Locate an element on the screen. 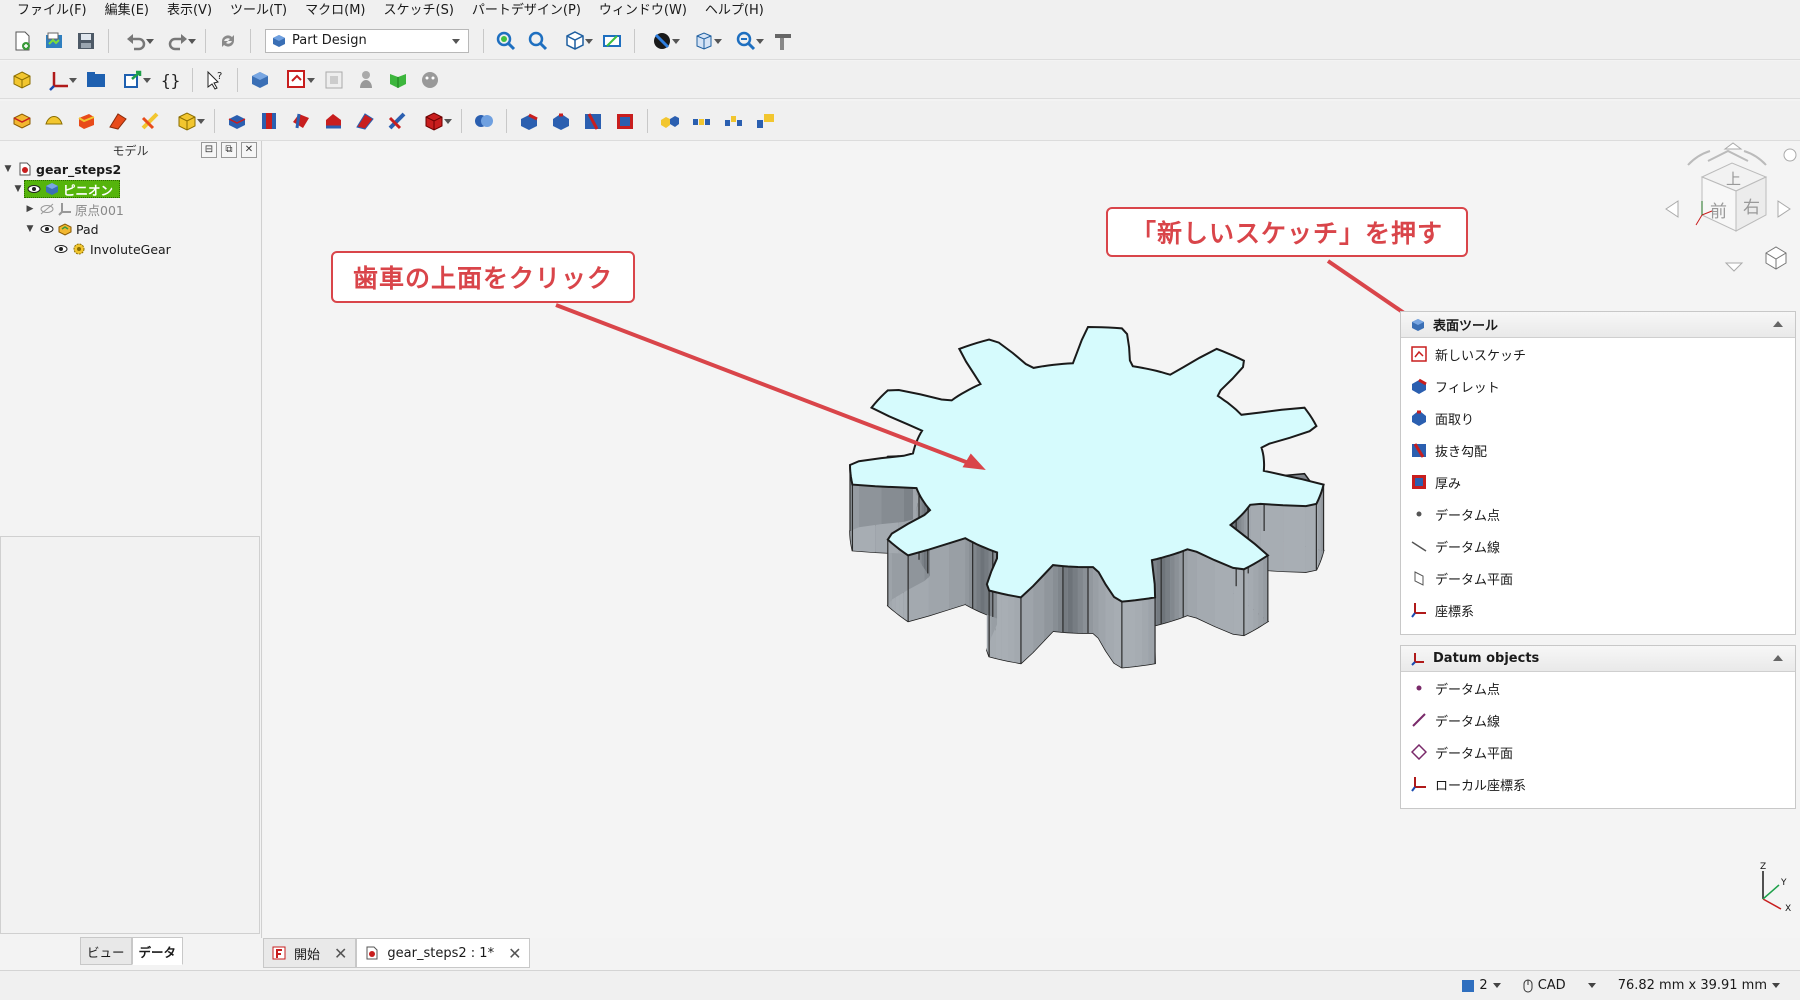 The width and height of the screenshot is (1800, 1000). subtractive-pipe-icon is located at coordinates (365, 121).